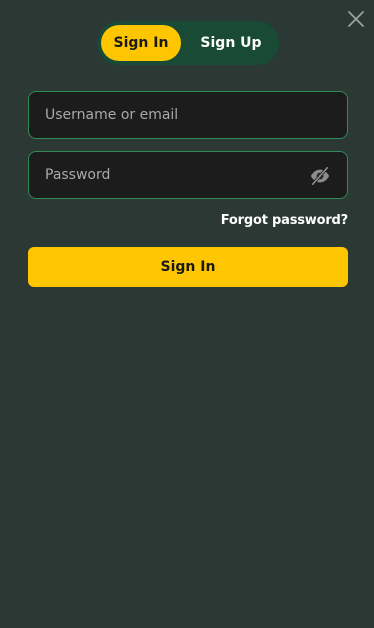  I want to click on close-button, so click(356, 19).